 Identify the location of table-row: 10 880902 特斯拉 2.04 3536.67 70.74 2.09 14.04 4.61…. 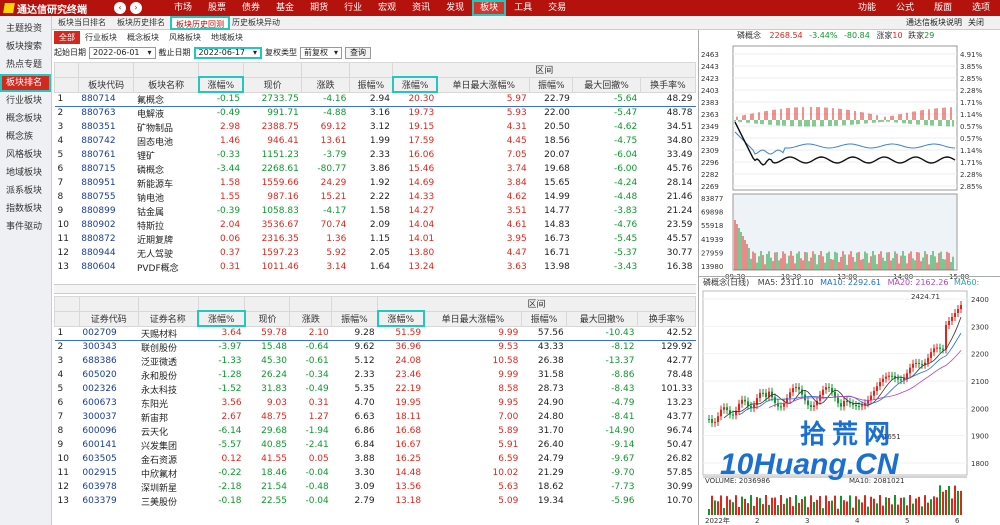
(375, 225).